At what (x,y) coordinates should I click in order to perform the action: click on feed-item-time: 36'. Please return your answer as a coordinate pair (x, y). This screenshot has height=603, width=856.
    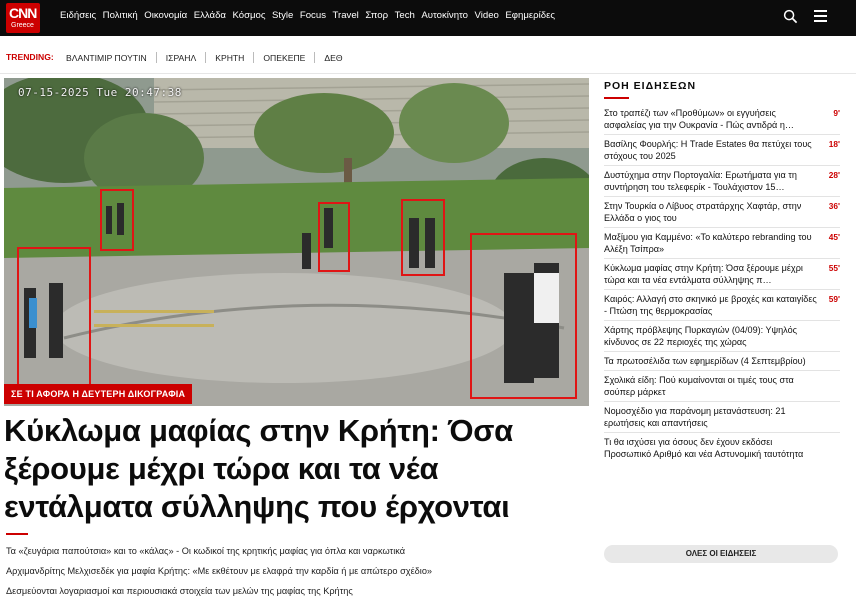
    Looking at the image, I should click on (834, 206).